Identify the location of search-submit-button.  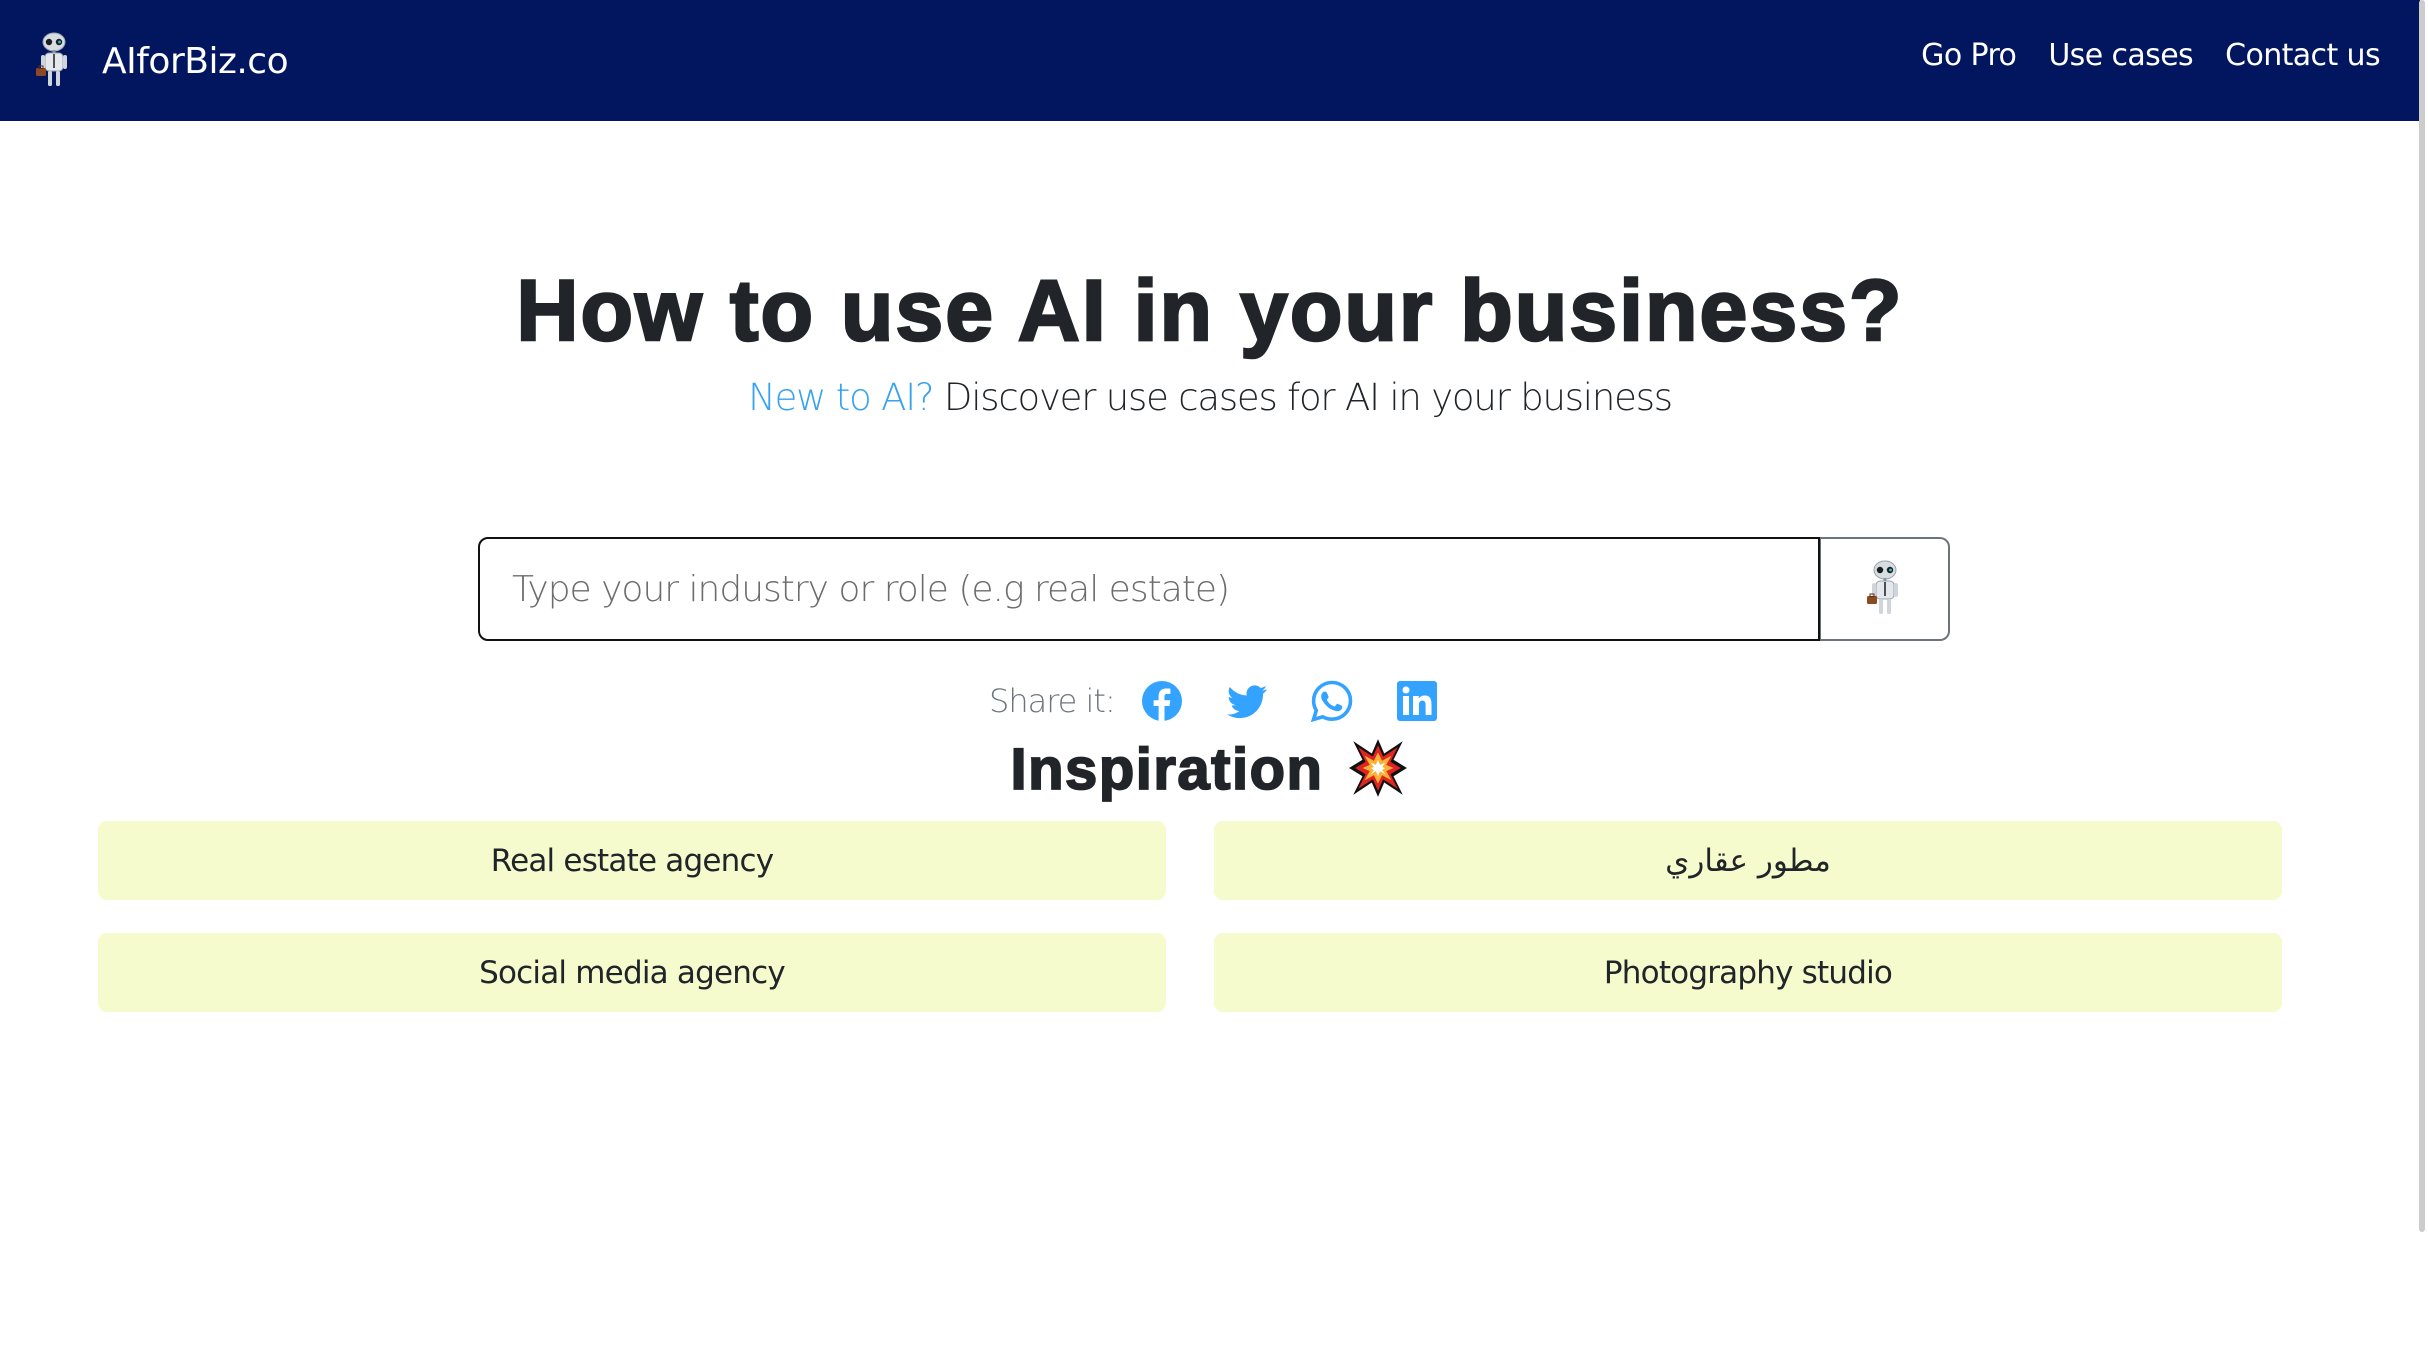
(1885, 589).